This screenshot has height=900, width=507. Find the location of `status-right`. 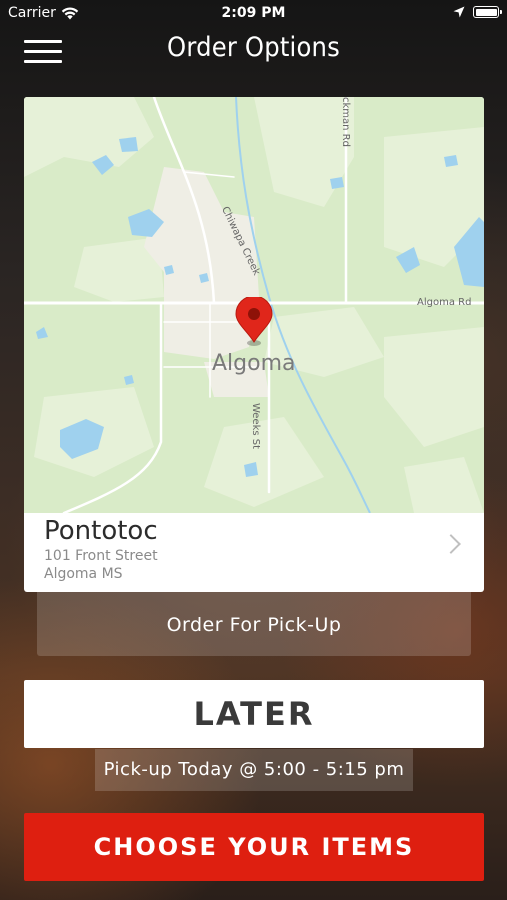

status-right is located at coordinates (477, 12).